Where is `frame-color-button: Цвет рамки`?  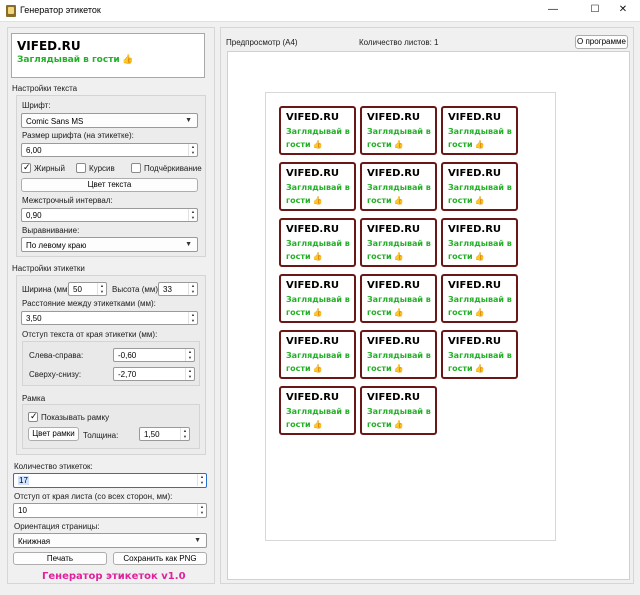
frame-color-button: Цвет рамки is located at coordinates (53, 434).